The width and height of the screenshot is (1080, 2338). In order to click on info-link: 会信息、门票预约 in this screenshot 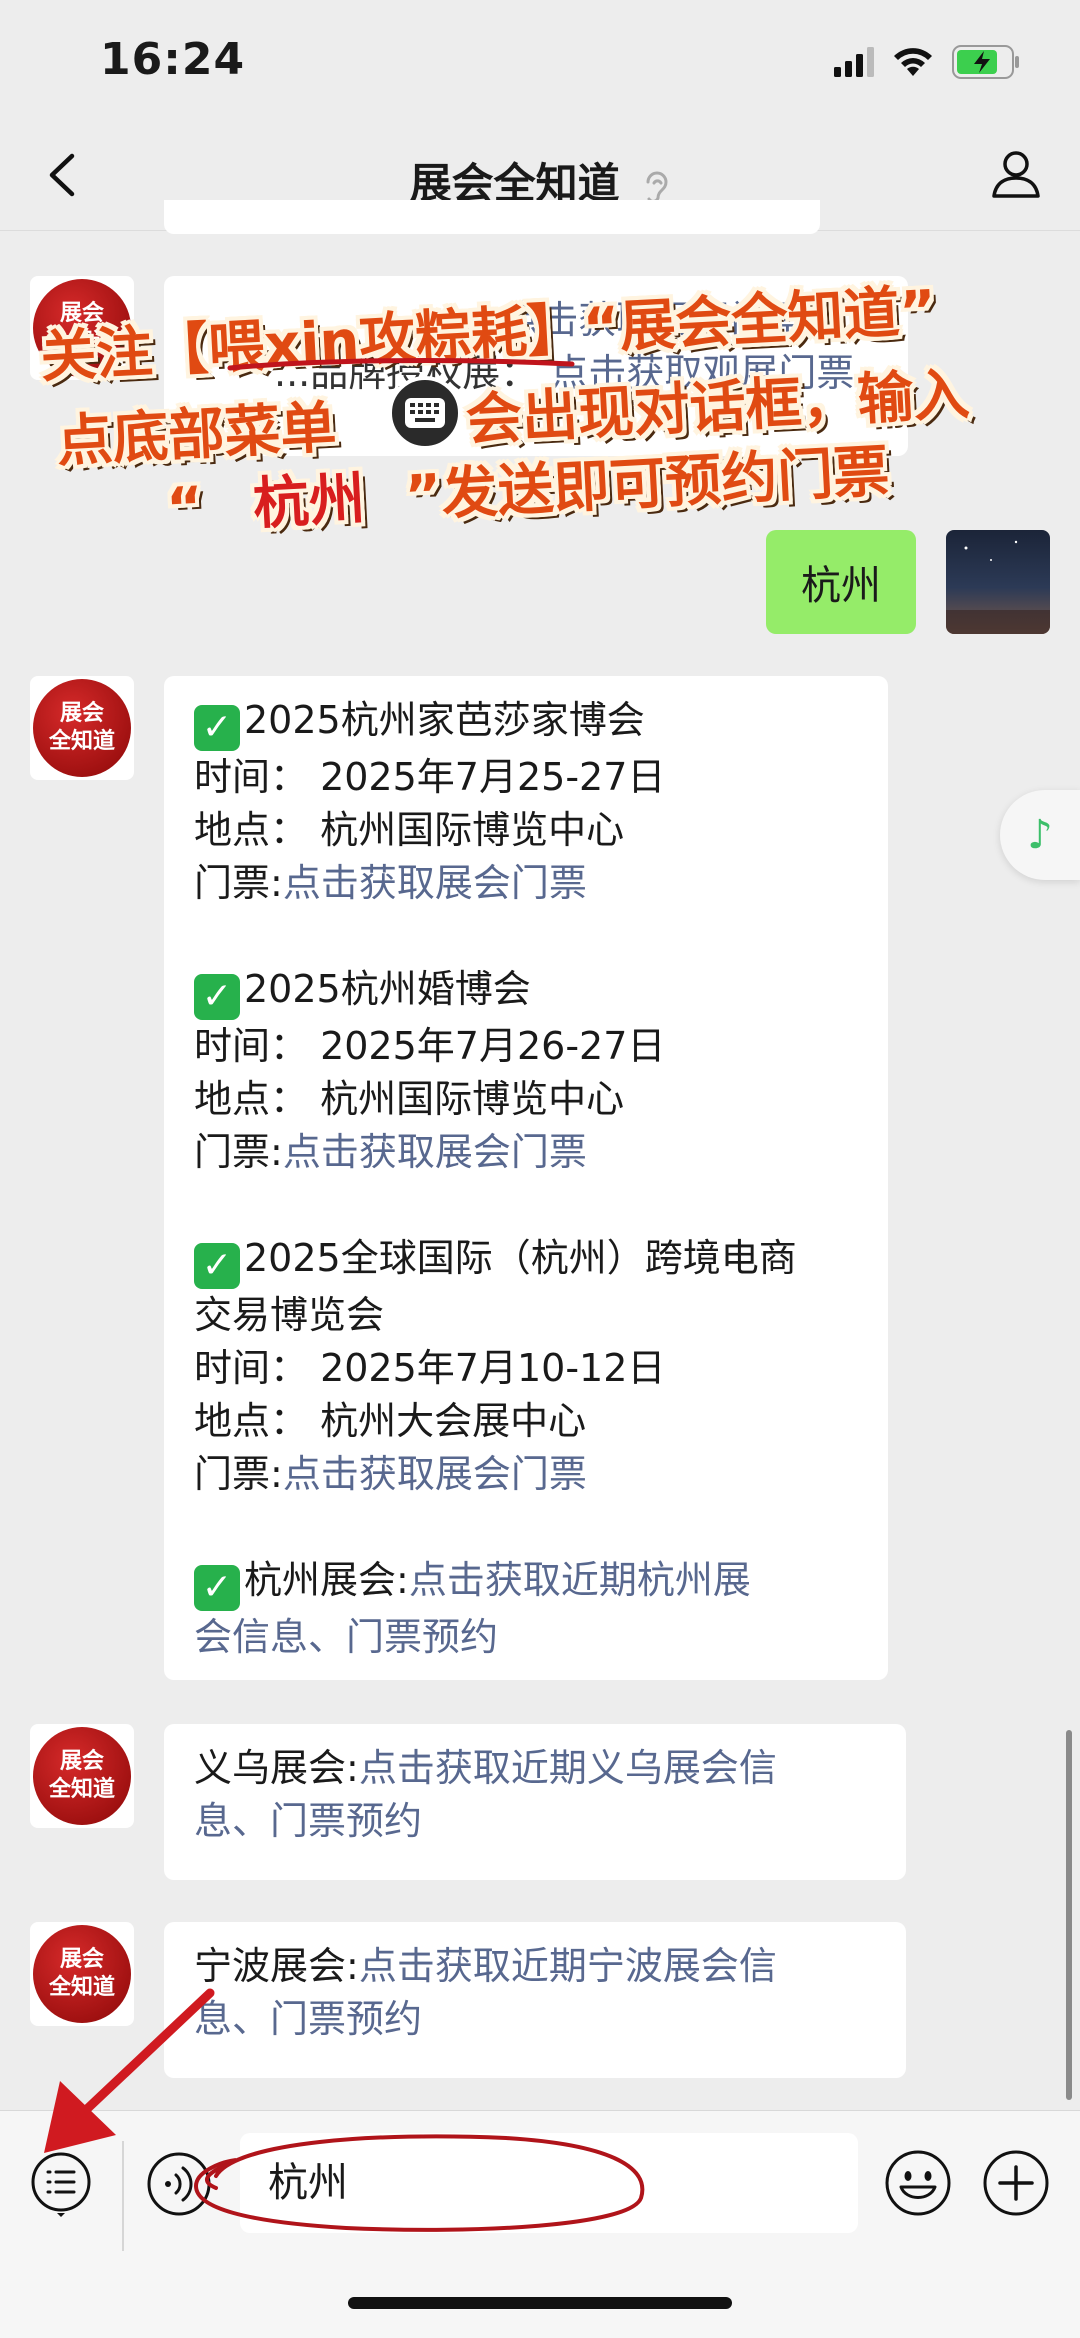, I will do `click(526, 1637)`.